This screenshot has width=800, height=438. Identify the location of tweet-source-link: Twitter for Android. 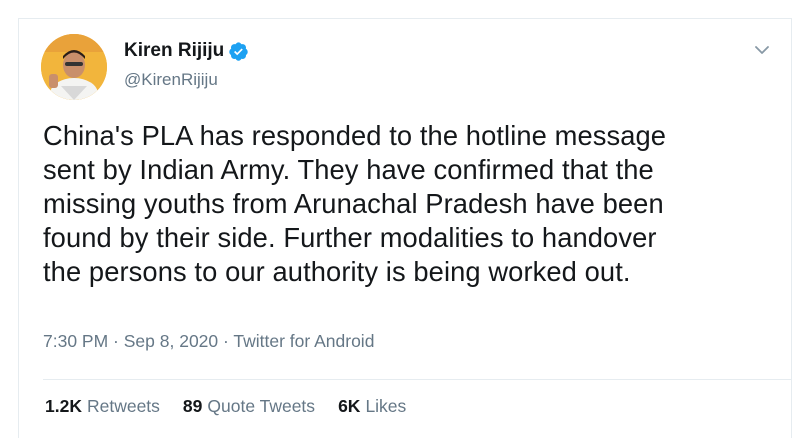
(303, 341).